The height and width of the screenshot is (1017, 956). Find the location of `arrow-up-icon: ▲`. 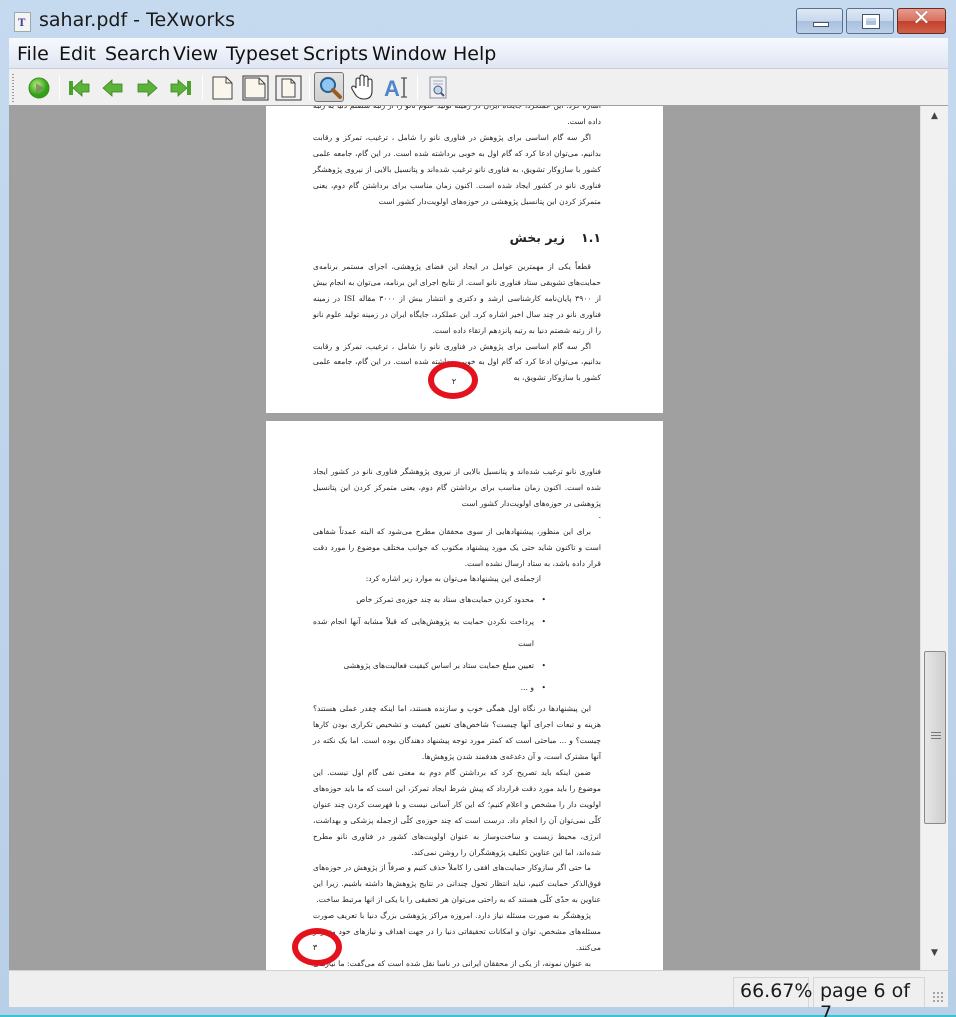

arrow-up-icon: ▲ is located at coordinates (934, 116).